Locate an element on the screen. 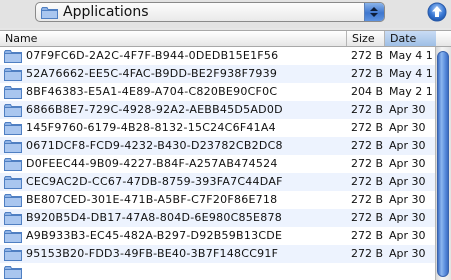  scrollbar-thumb is located at coordinates (443, 164).